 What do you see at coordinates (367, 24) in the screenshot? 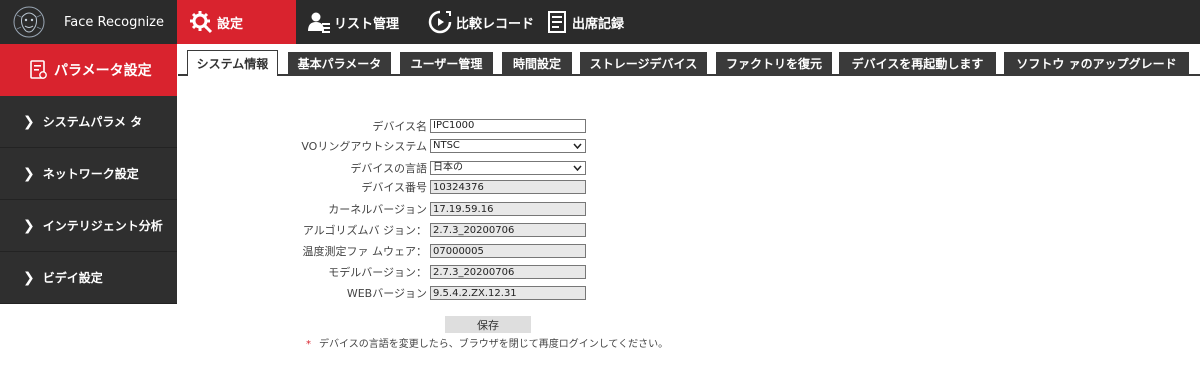
I see `nav-list-management-label: リスト管理` at bounding box center [367, 24].